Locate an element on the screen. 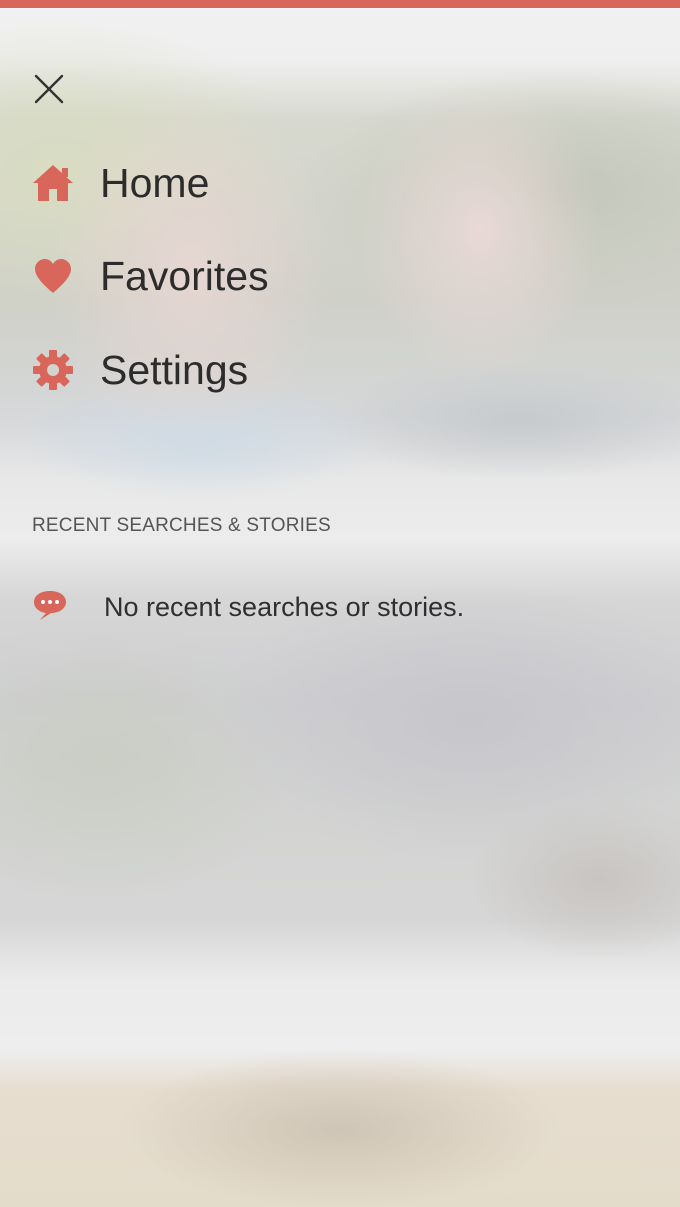 The image size is (680, 1207). heart-icon is located at coordinates (53, 276).